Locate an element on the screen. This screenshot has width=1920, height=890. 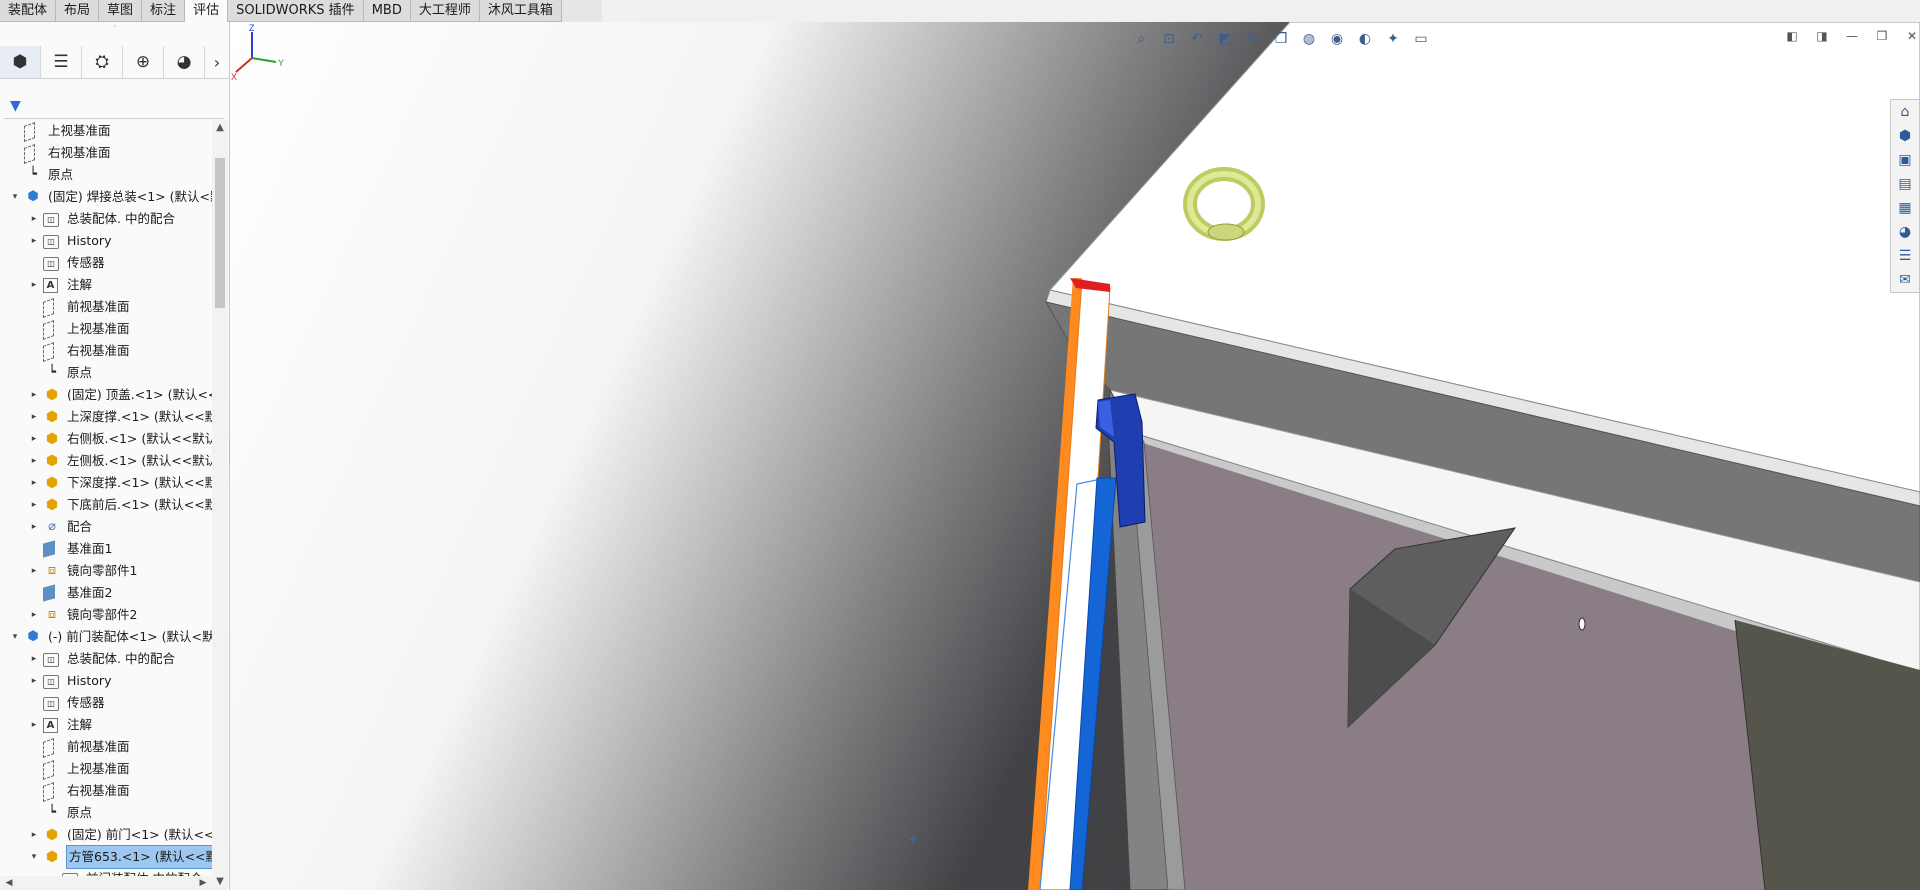
panel-tabs-more-icon: › is located at coordinates (217, 62).